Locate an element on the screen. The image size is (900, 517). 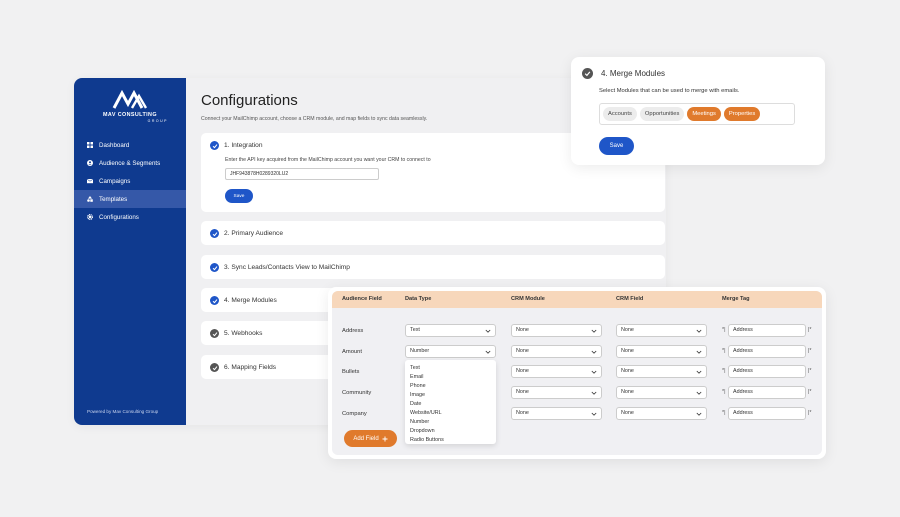
module-chip-properties: Properties is located at coordinates (742, 114).